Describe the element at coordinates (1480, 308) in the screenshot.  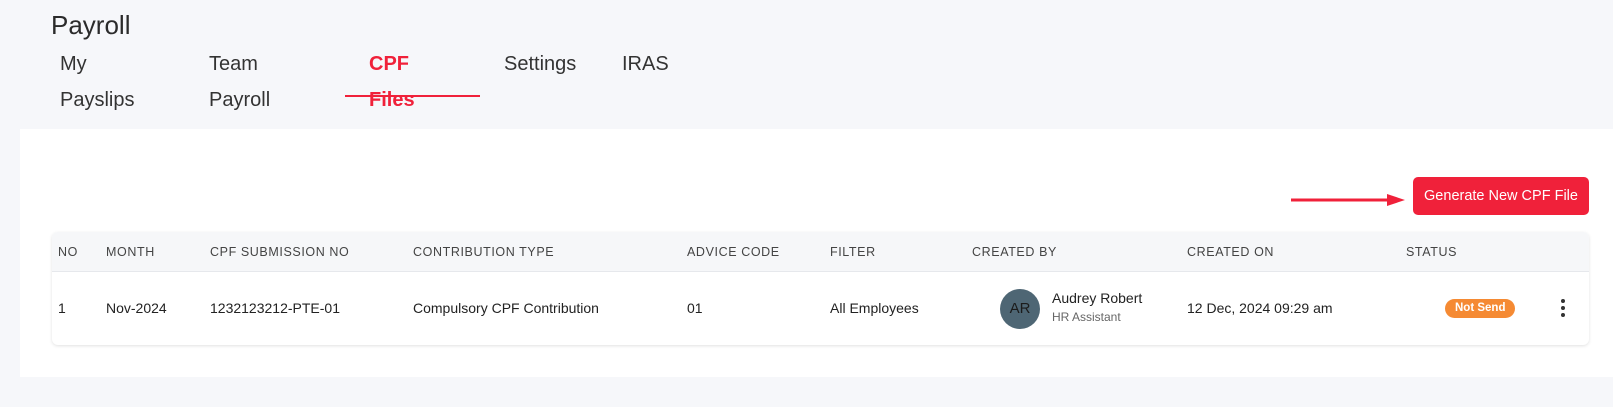
I see `status-badge: Not Send` at that location.